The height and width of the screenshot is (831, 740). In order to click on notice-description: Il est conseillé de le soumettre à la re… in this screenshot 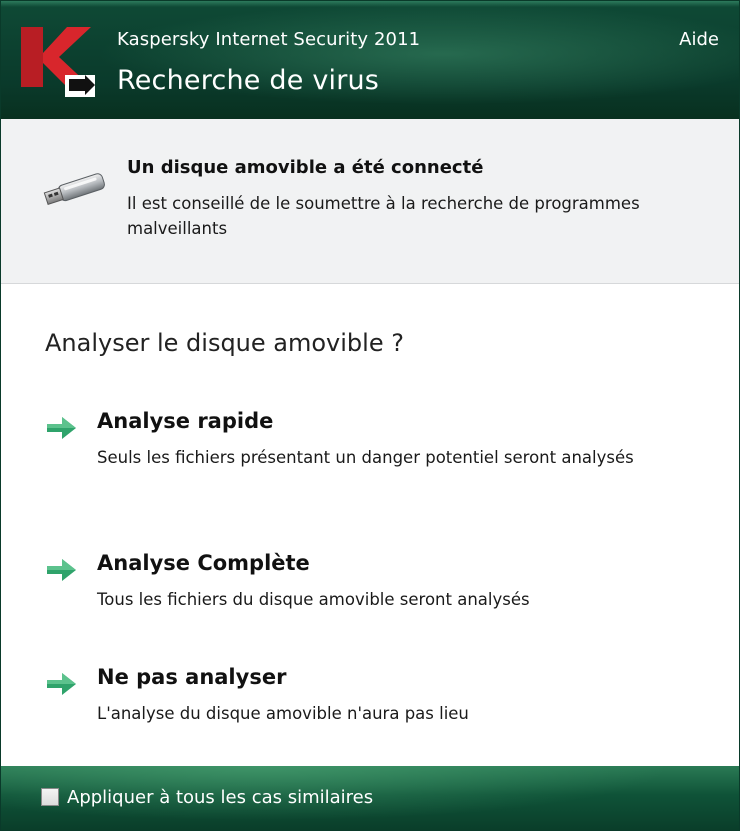, I will do `click(383, 216)`.